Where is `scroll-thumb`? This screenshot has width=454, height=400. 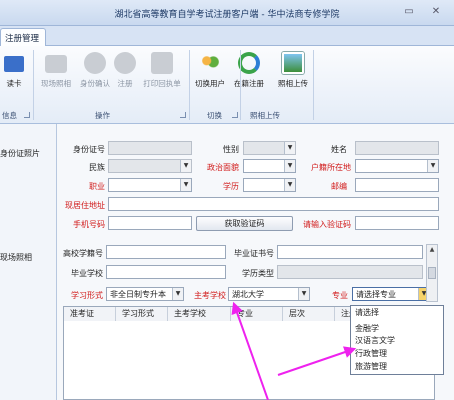 scroll-thumb is located at coordinates (432, 273).